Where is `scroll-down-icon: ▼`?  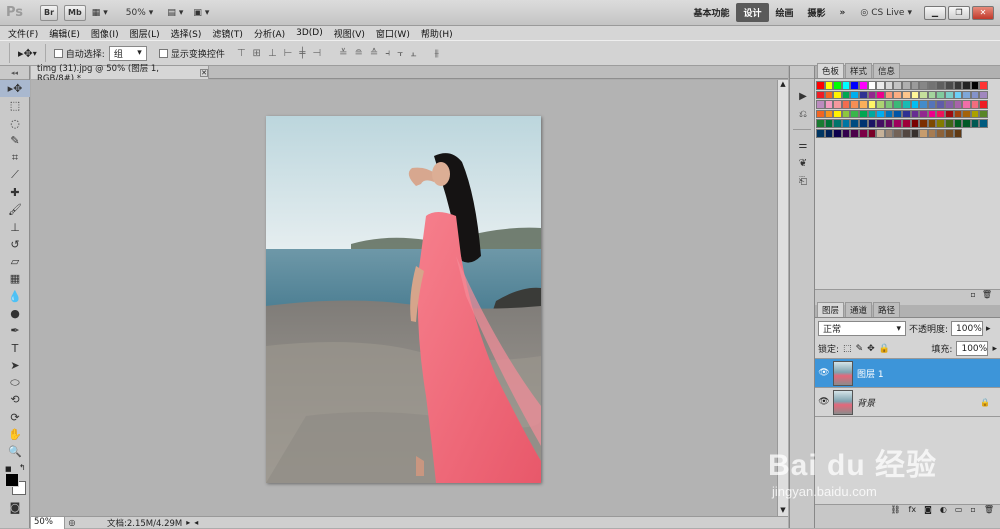 scroll-down-icon: ▼ is located at coordinates (783, 511).